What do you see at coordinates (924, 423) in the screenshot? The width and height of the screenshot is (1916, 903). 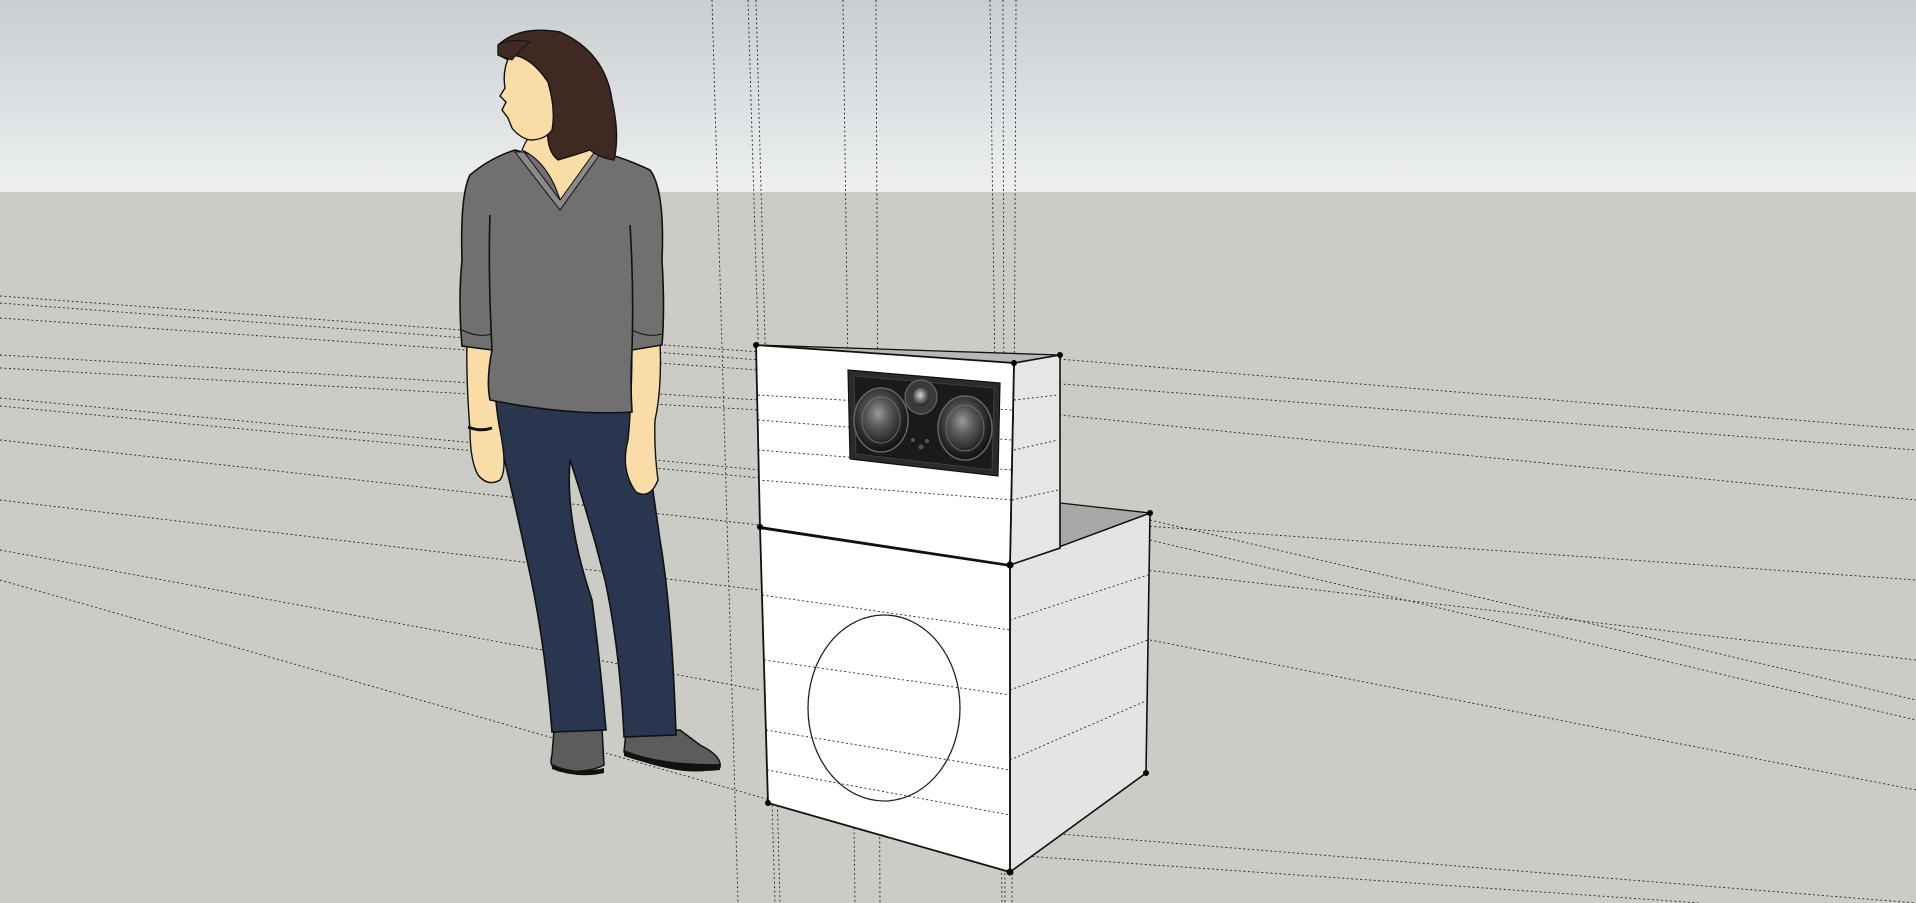 I see `in-wall-speaker-grille` at bounding box center [924, 423].